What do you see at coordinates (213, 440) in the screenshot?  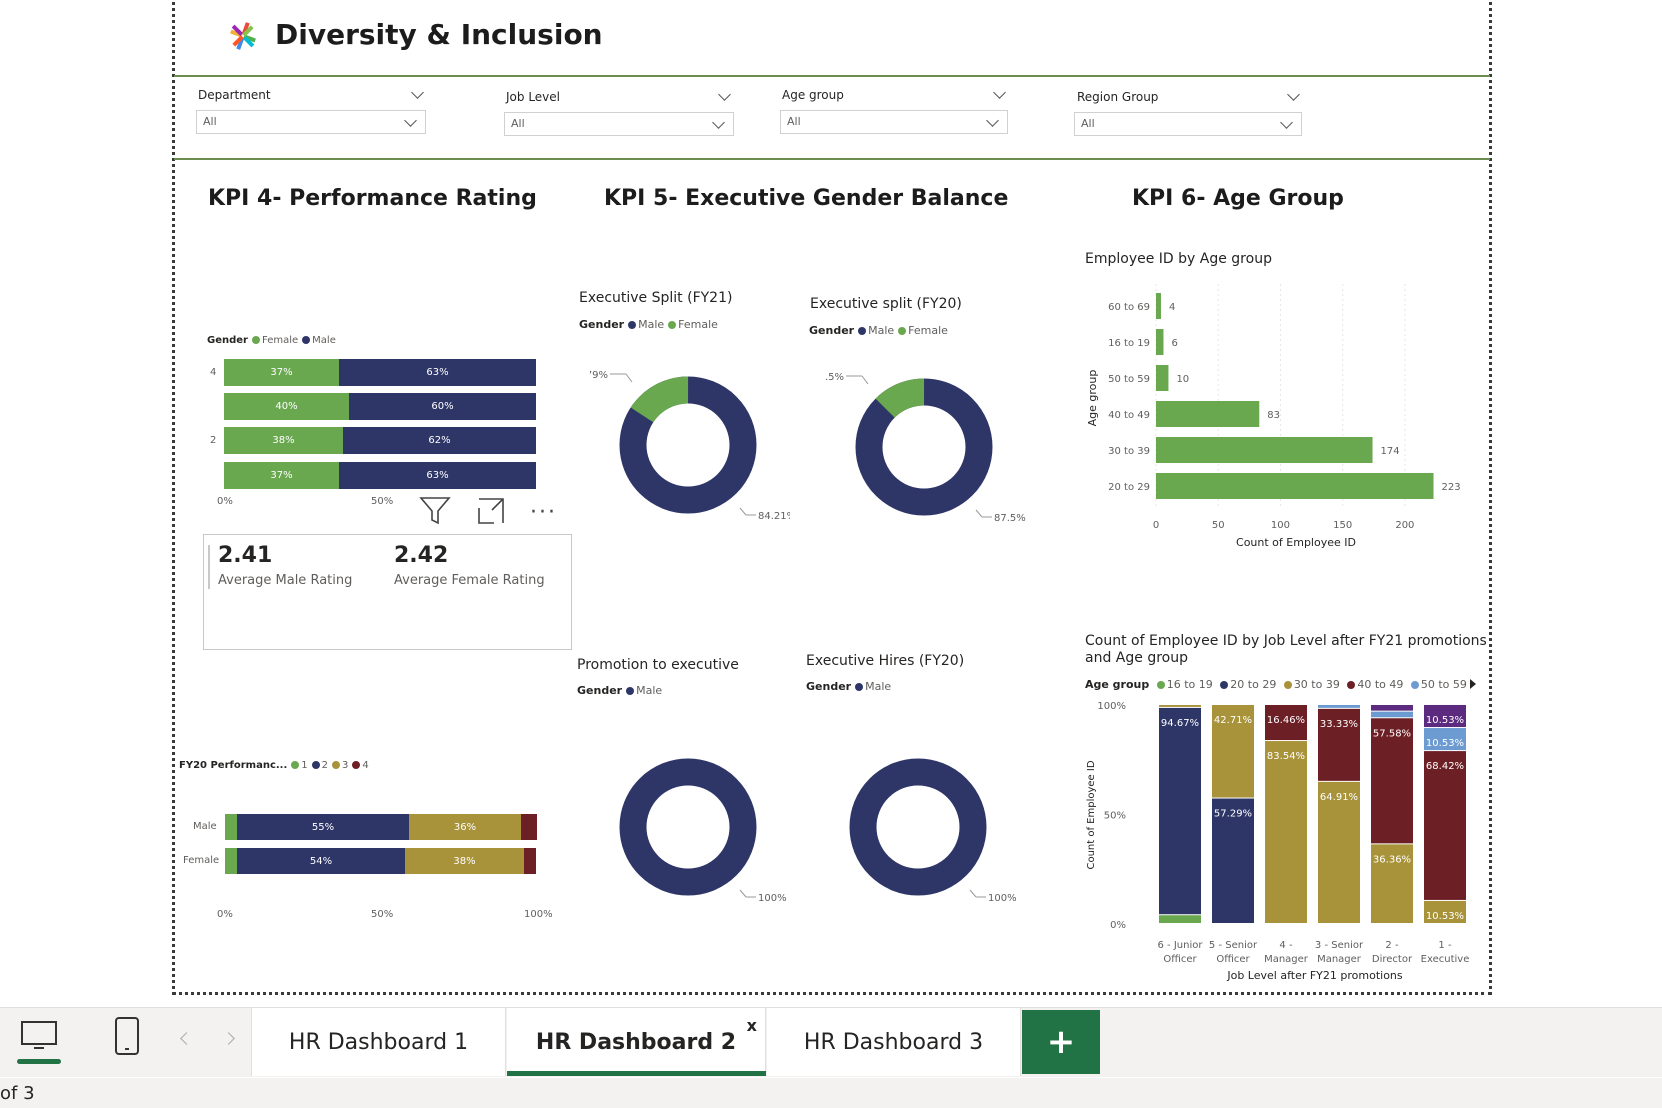 I see `row-label: 2` at bounding box center [213, 440].